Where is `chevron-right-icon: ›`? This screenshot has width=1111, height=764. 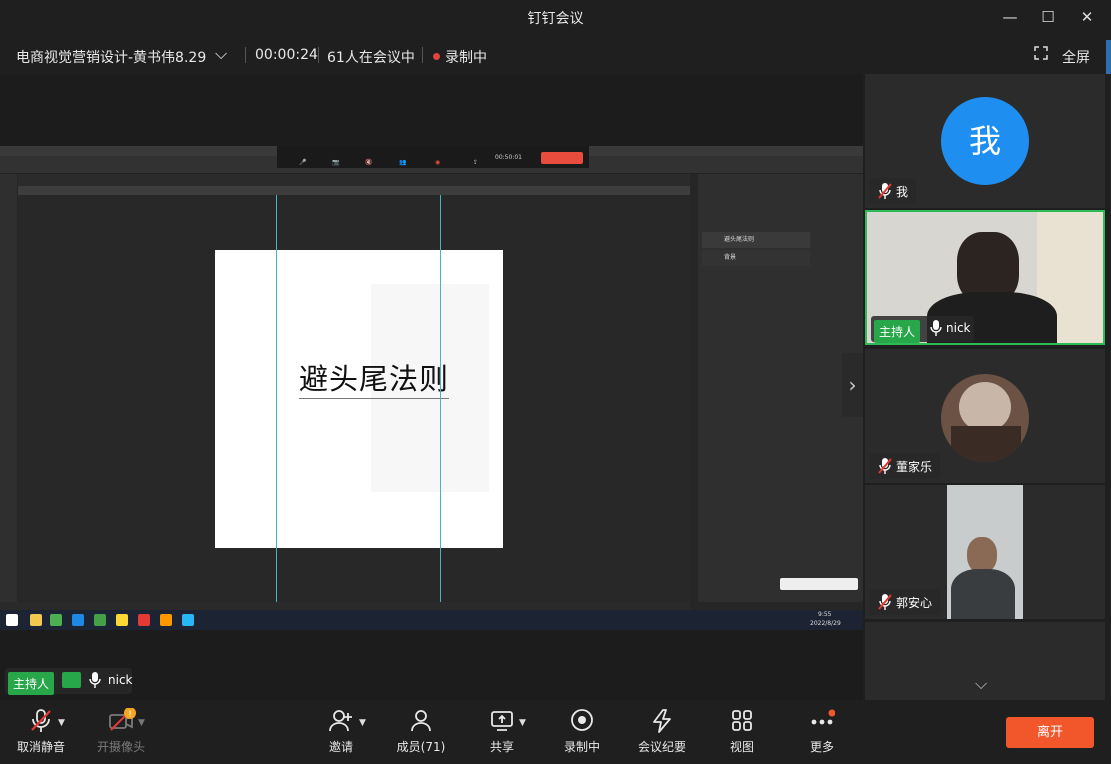
chevron-right-icon: › is located at coordinates (852, 385).